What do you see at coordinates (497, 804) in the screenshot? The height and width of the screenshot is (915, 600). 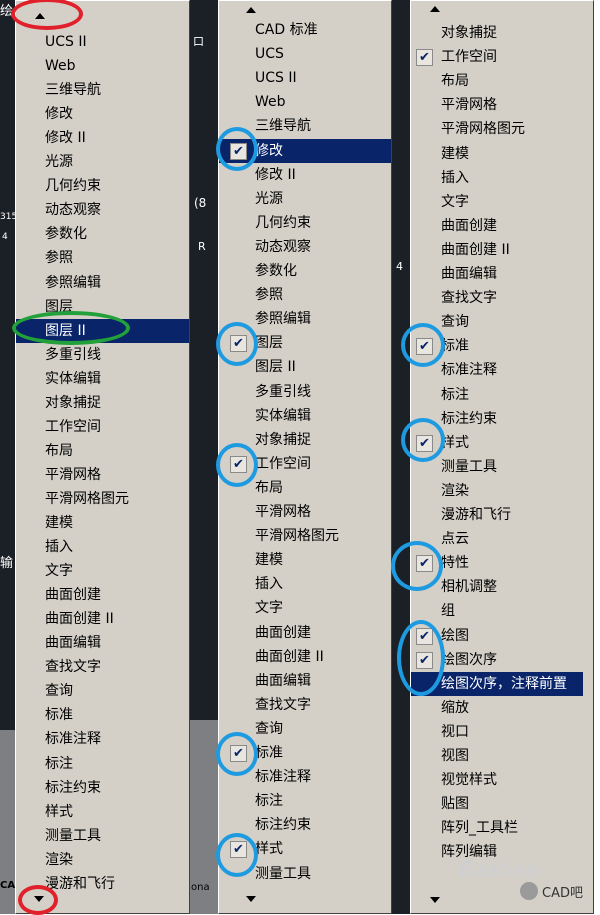 I see `menu-item: 贴图` at bounding box center [497, 804].